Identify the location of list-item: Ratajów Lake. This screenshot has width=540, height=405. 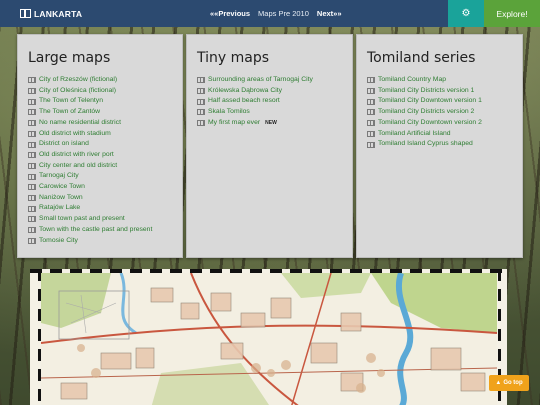
(101, 208).